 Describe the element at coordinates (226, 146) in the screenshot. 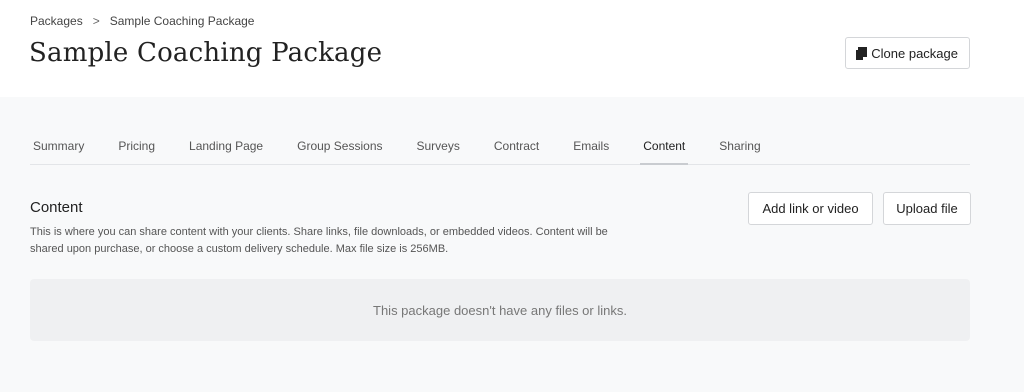

I see `tab-landing-page: Landing Page` at that location.